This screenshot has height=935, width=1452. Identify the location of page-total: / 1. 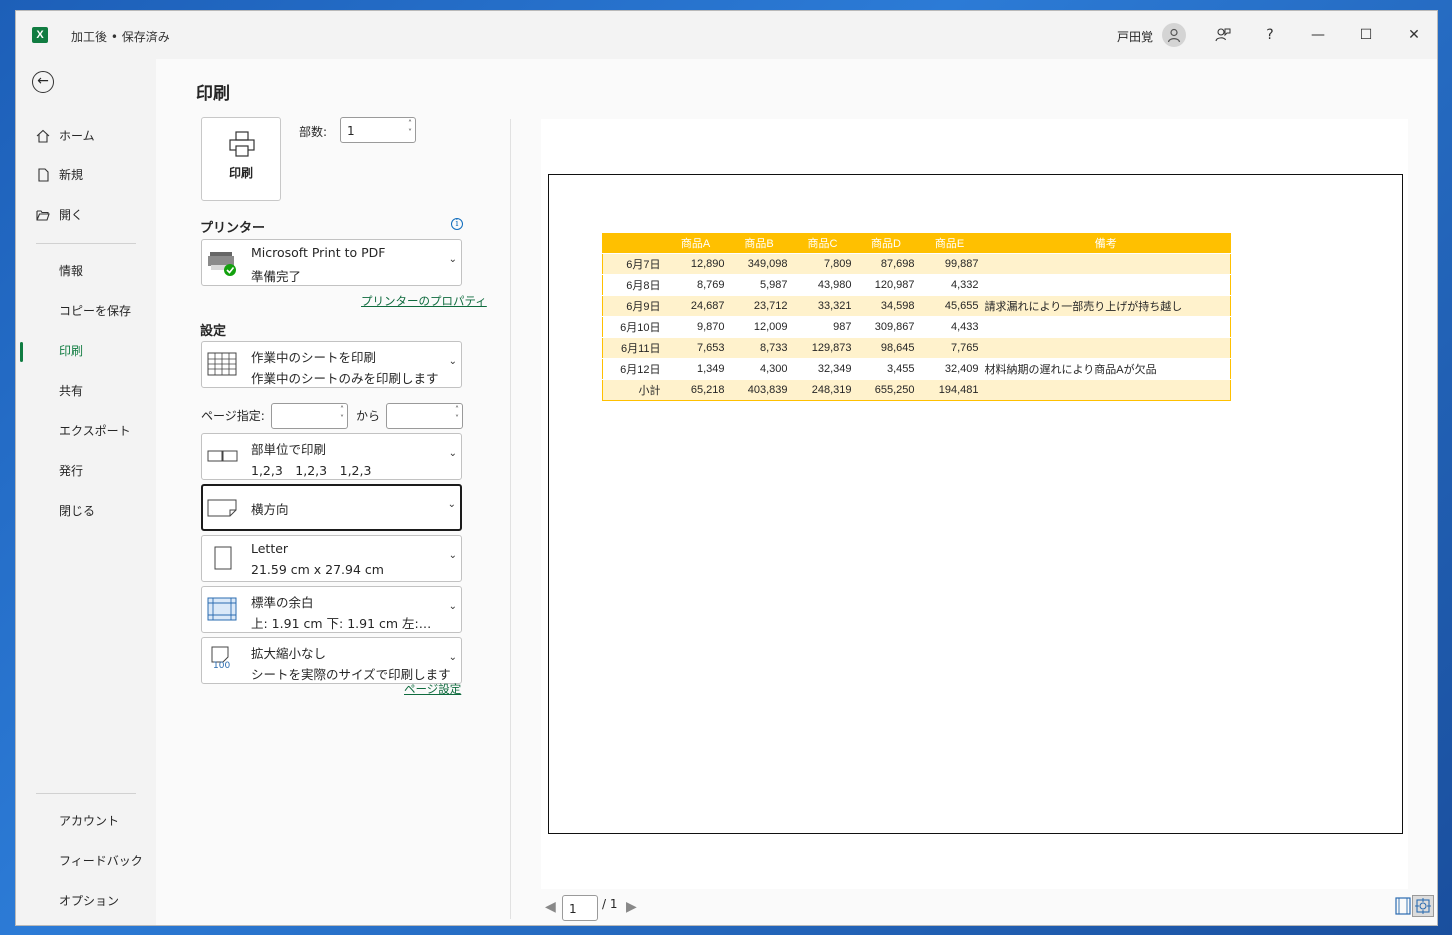
(610, 904).